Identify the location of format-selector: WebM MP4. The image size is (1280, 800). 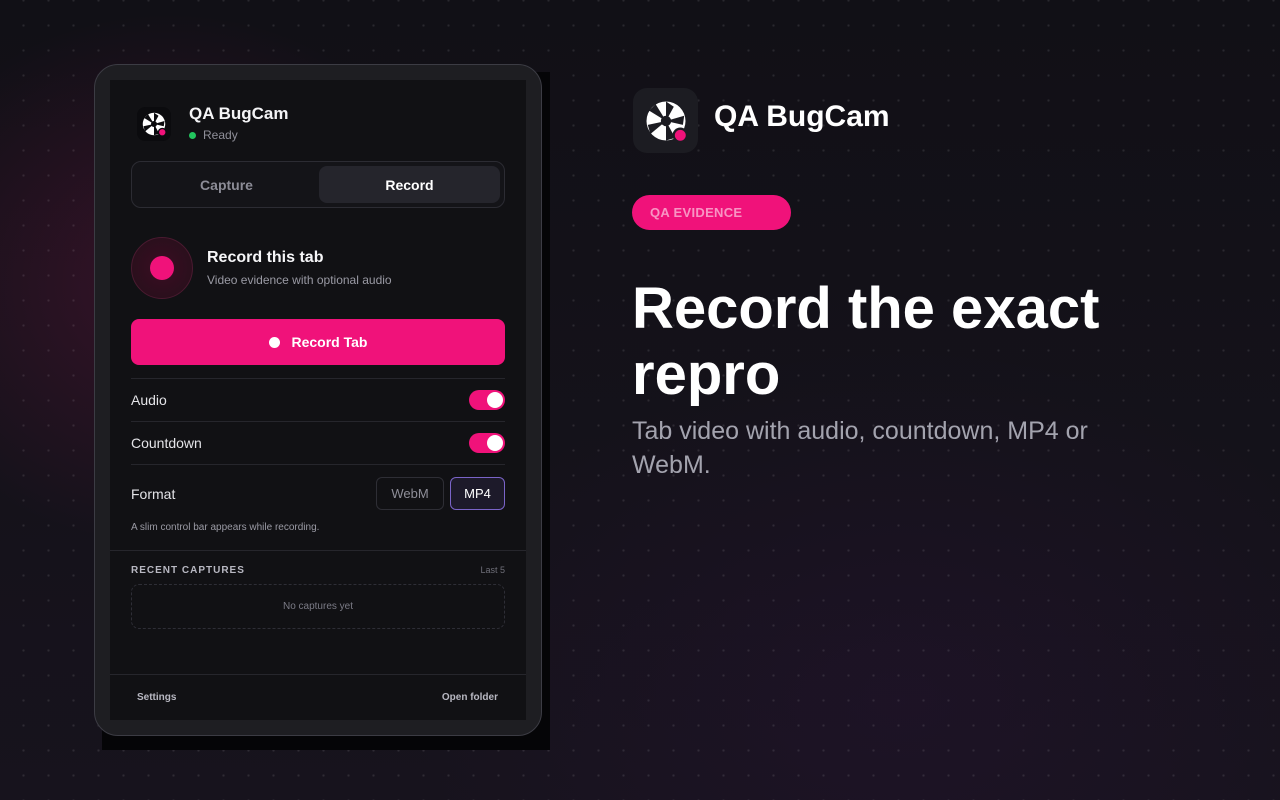
(440, 493).